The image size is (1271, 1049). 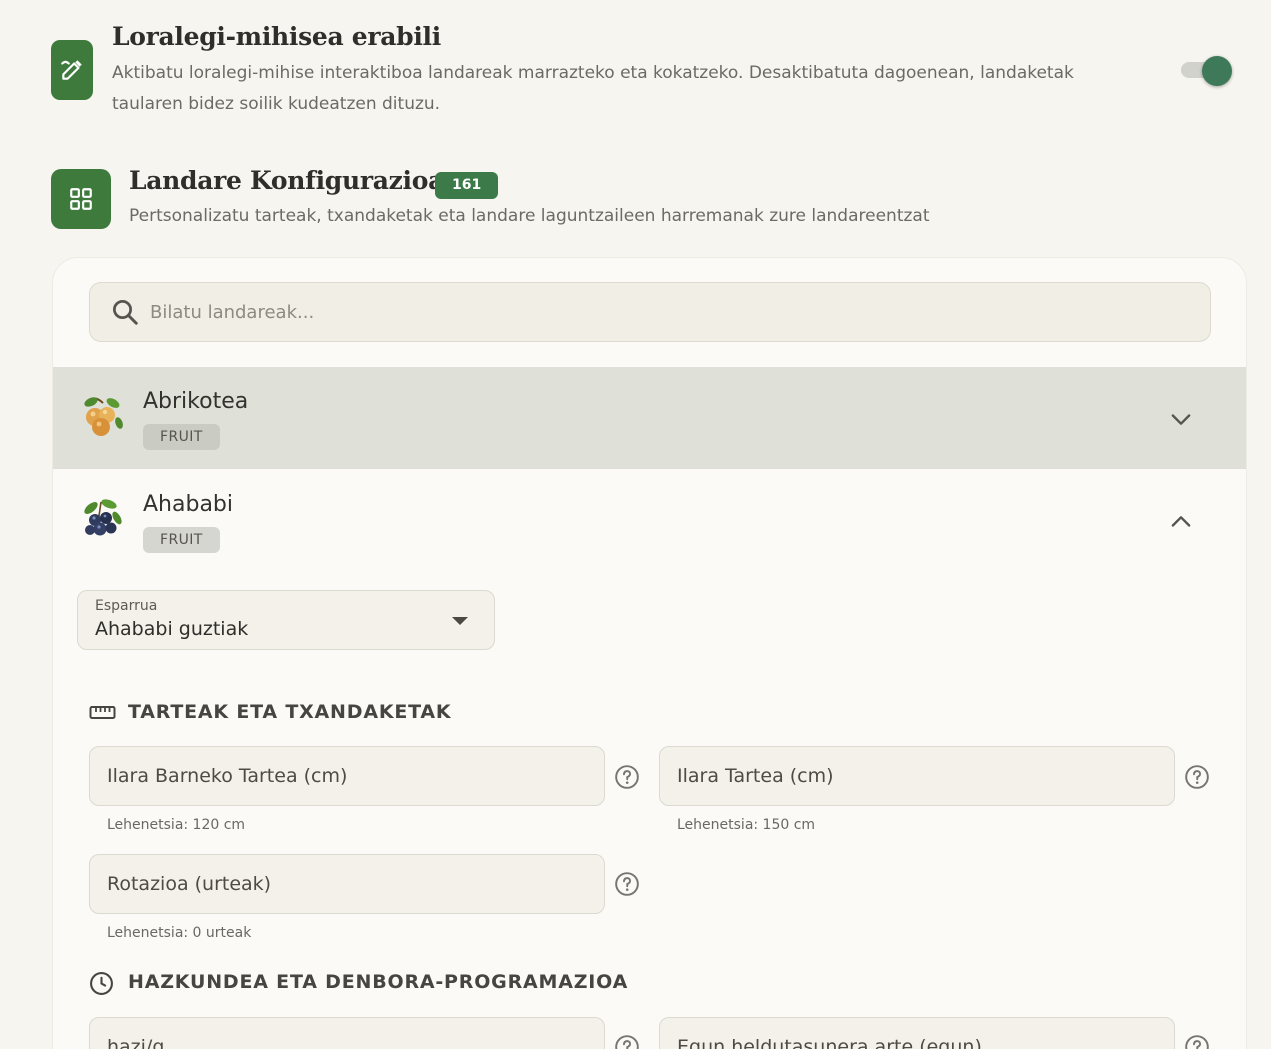 I want to click on field-hint: Lehenetsia: 120 cm, so click(x=176, y=825).